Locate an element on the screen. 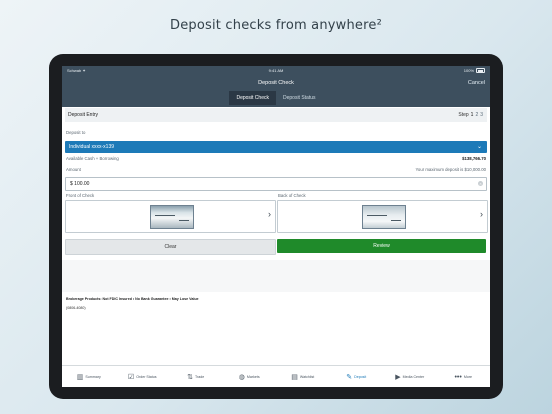 Image resolution: width=552 pixels, height=414 pixels. amount-value: $ 100.00 is located at coordinates (80, 184).